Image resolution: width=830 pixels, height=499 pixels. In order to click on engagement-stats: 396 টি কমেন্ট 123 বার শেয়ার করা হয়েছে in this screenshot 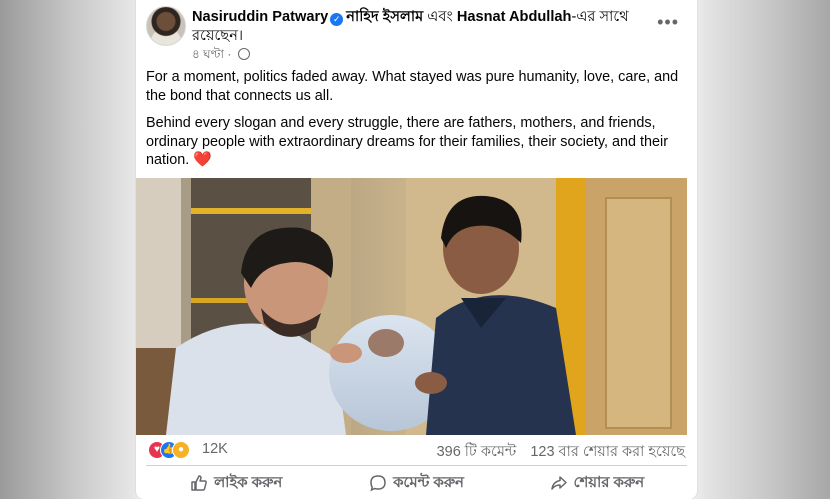, I will do `click(556, 453)`.